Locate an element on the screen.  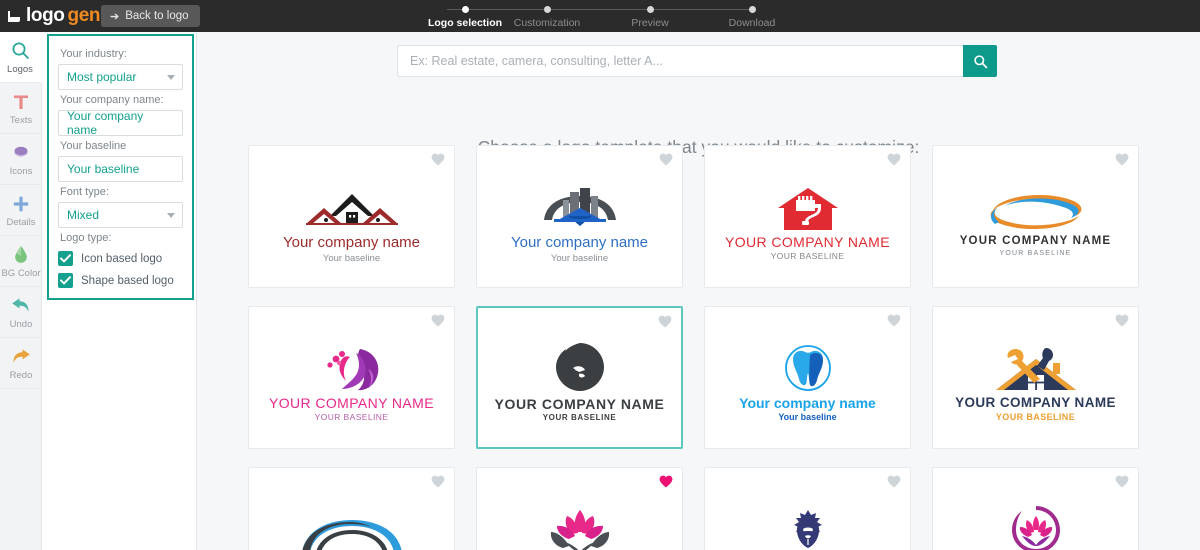
rail-item-redo: Redo is located at coordinates (21, 363).